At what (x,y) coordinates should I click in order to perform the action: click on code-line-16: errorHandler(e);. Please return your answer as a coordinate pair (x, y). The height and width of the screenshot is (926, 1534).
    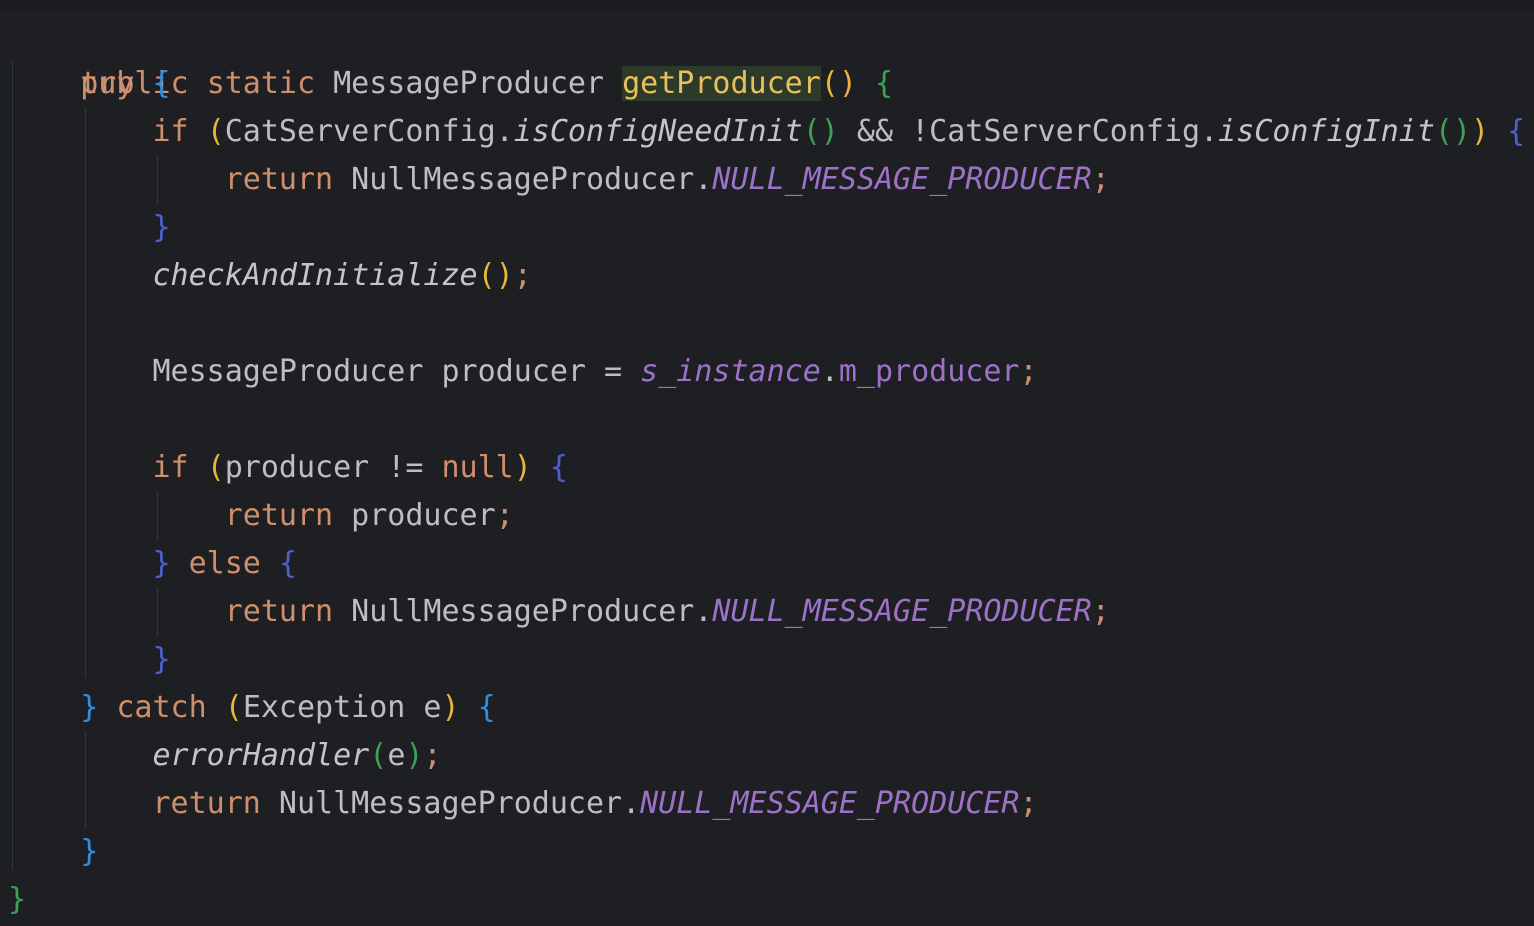
    Looking at the image, I should click on (225, 756).